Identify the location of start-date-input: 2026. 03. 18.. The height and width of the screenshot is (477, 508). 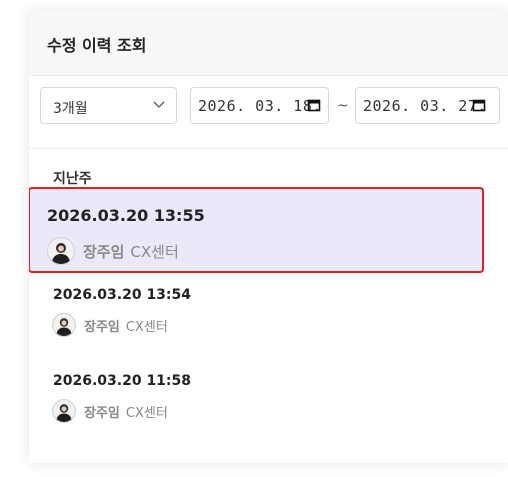
(259, 105).